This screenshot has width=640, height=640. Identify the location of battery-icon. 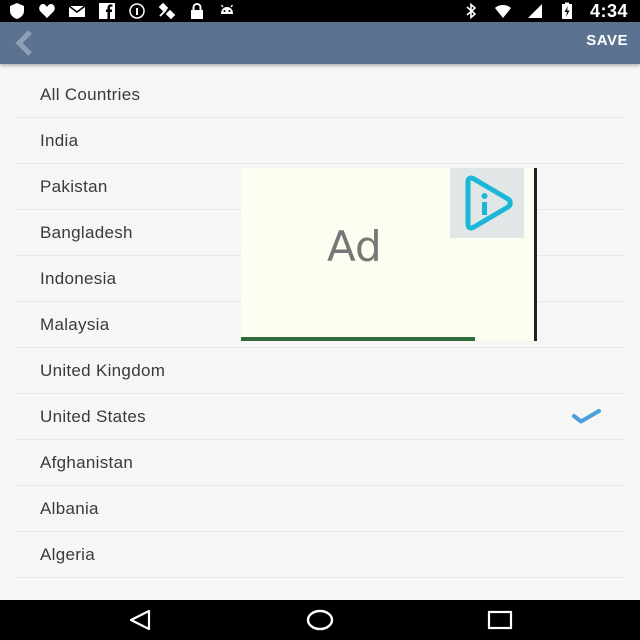
(566, 10).